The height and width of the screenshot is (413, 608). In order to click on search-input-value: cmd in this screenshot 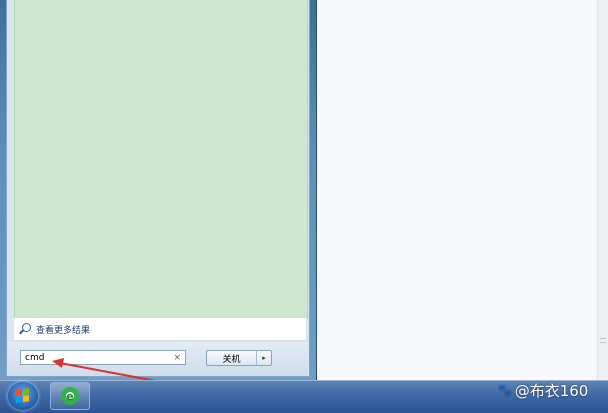, I will do `click(35, 357)`.